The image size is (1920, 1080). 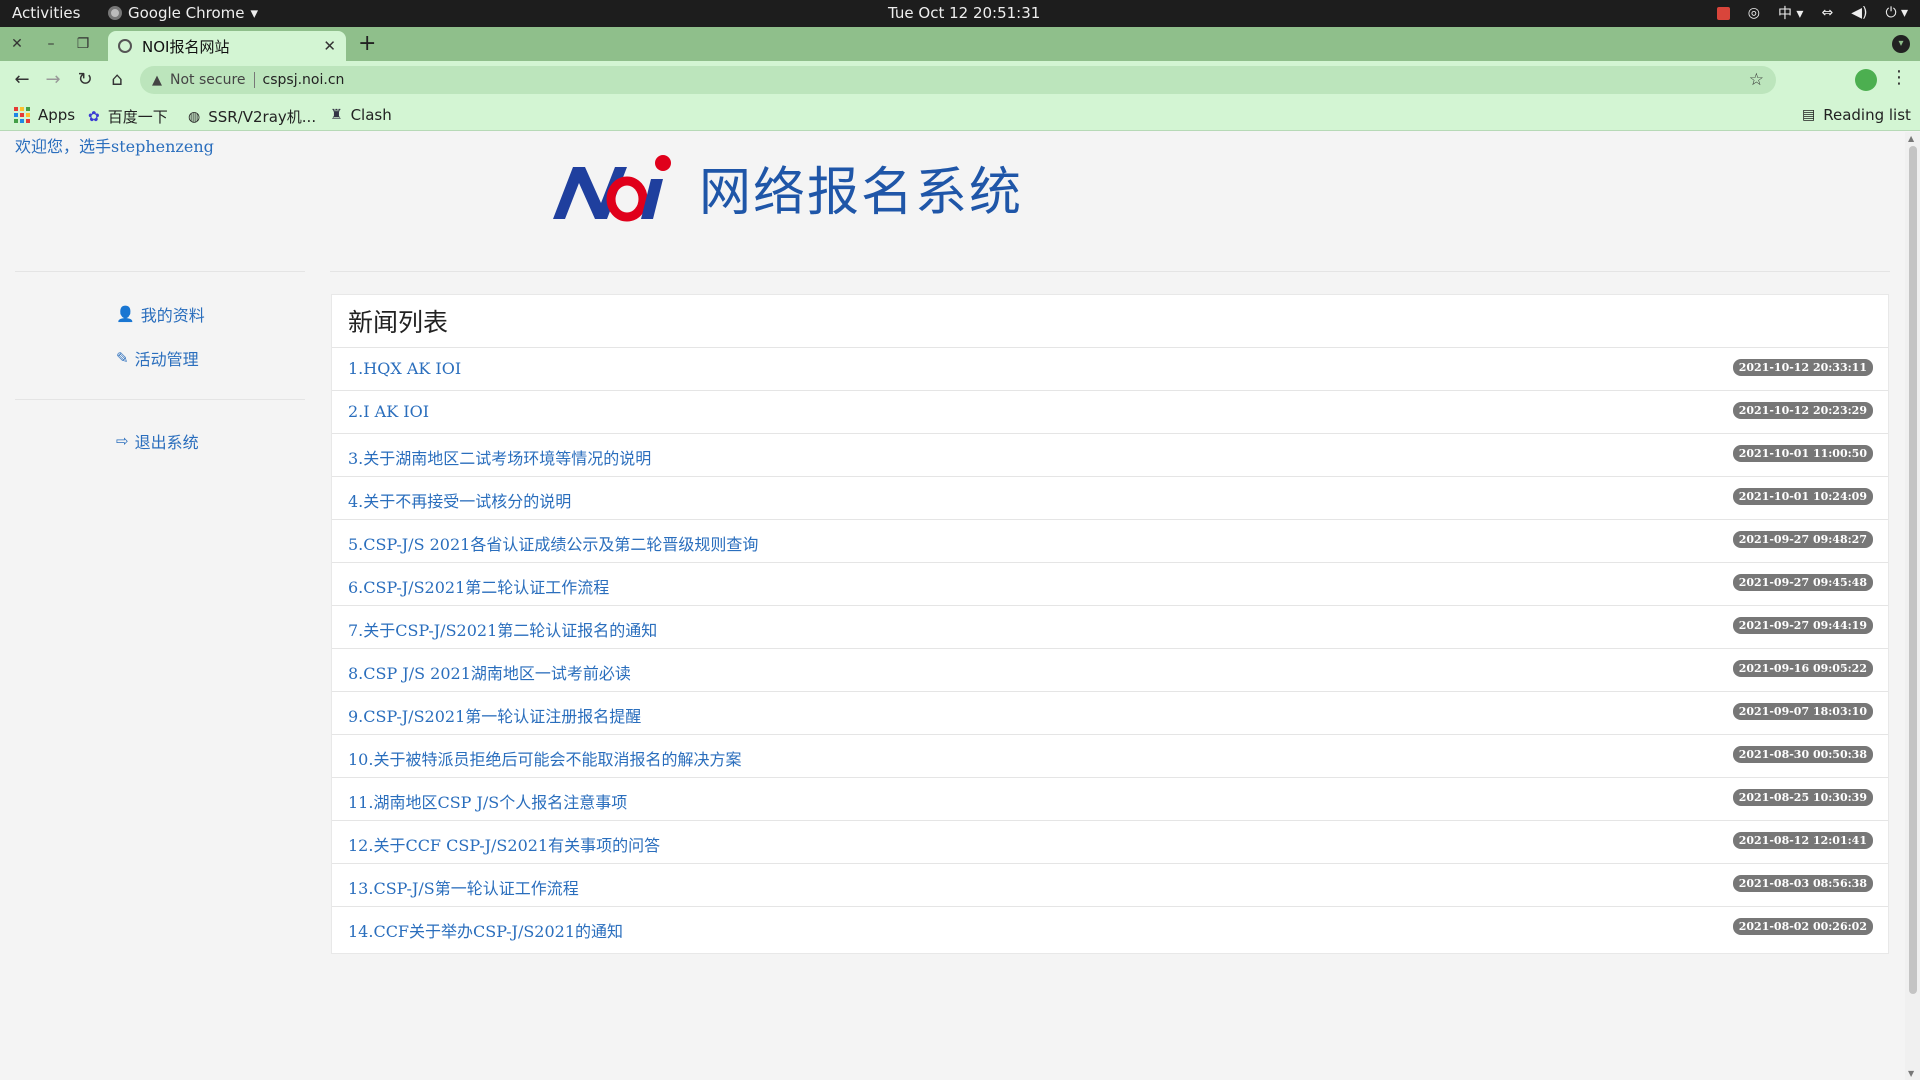 I want to click on power-icon: ⏻ ▾, so click(x=1896, y=13).